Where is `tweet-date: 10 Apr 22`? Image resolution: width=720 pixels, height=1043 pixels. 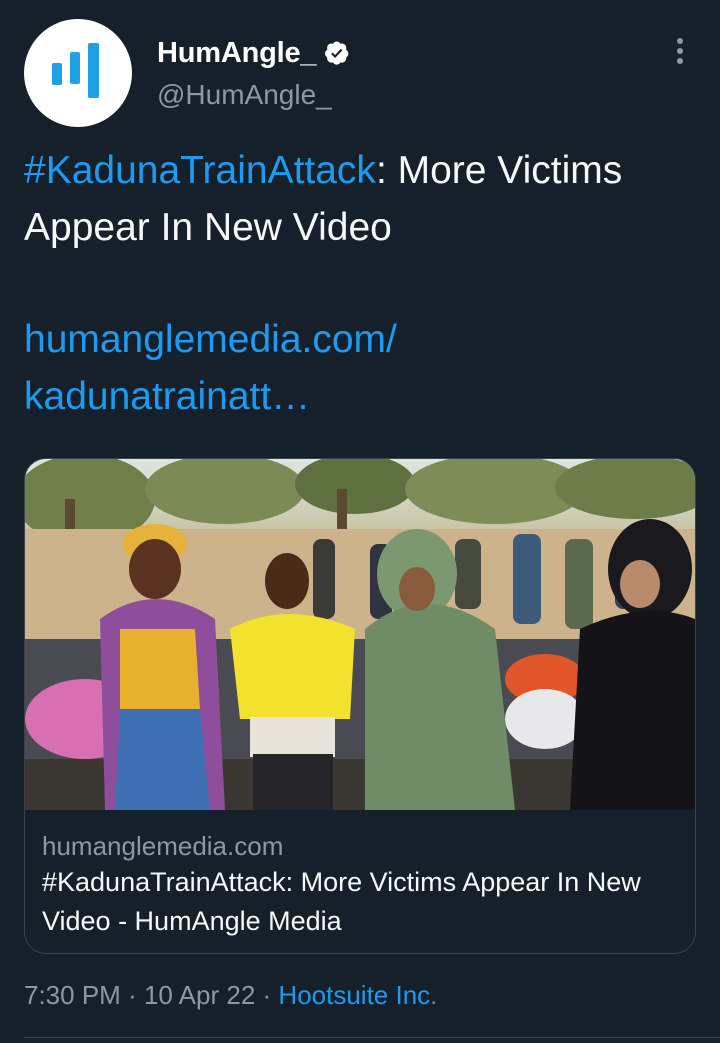
tweet-date: 10 Apr 22 is located at coordinates (199, 995).